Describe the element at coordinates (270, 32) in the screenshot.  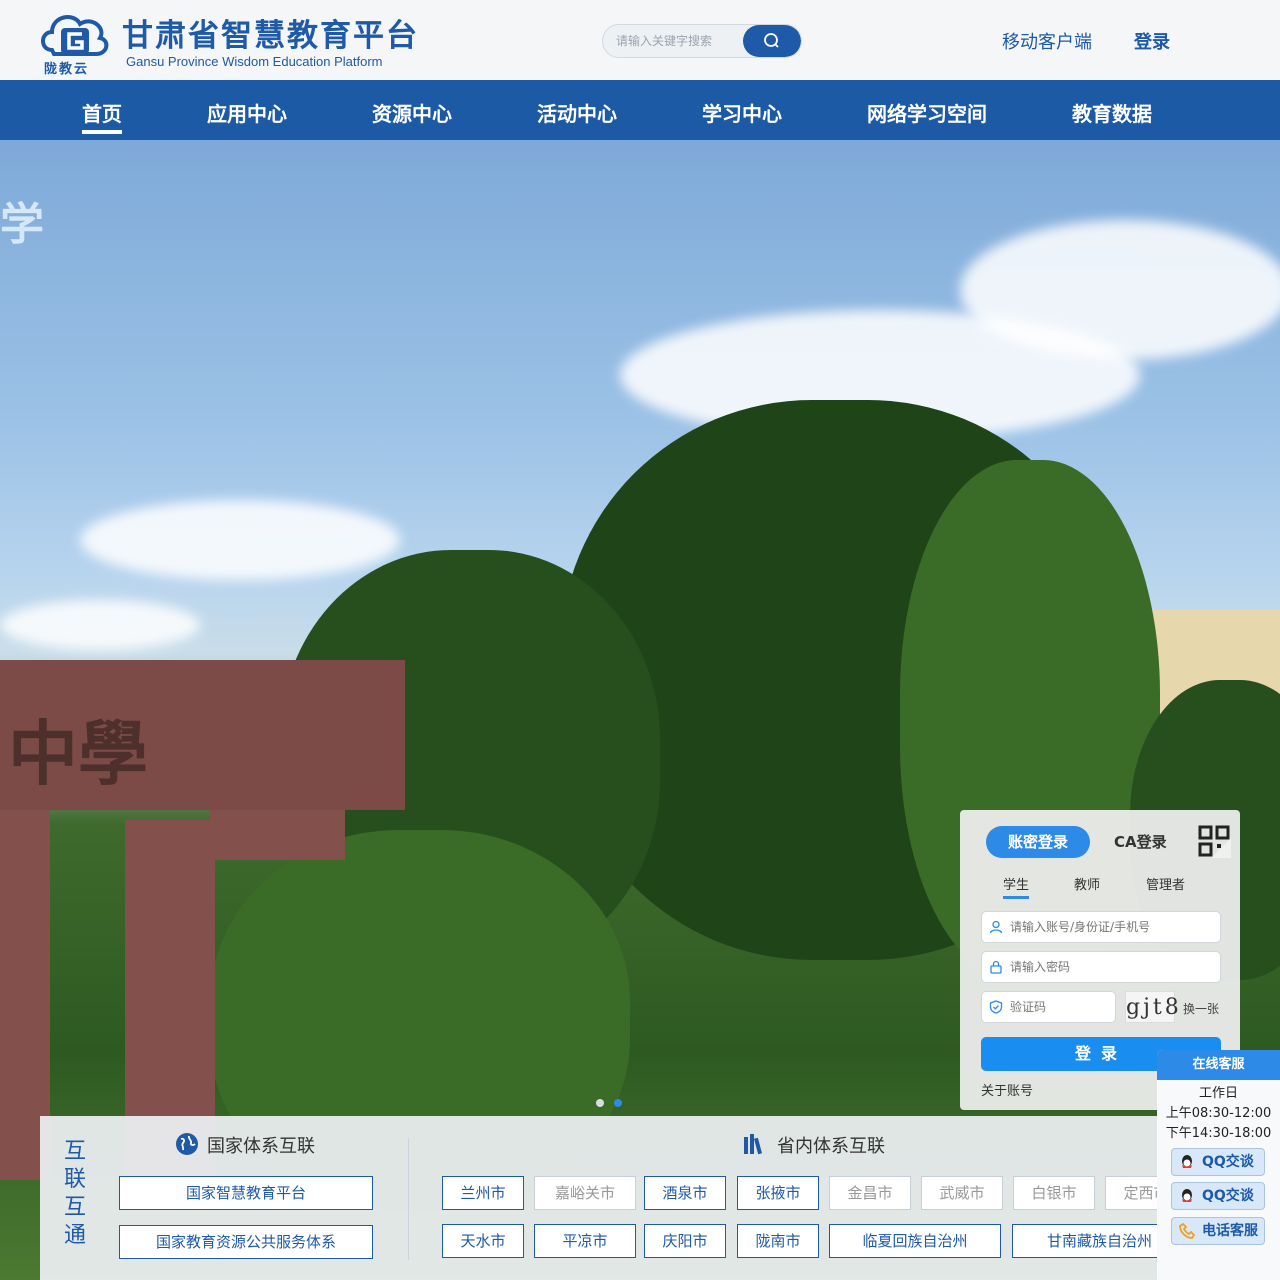
I see `site-title: 甘肃省智慧教育平台` at that location.